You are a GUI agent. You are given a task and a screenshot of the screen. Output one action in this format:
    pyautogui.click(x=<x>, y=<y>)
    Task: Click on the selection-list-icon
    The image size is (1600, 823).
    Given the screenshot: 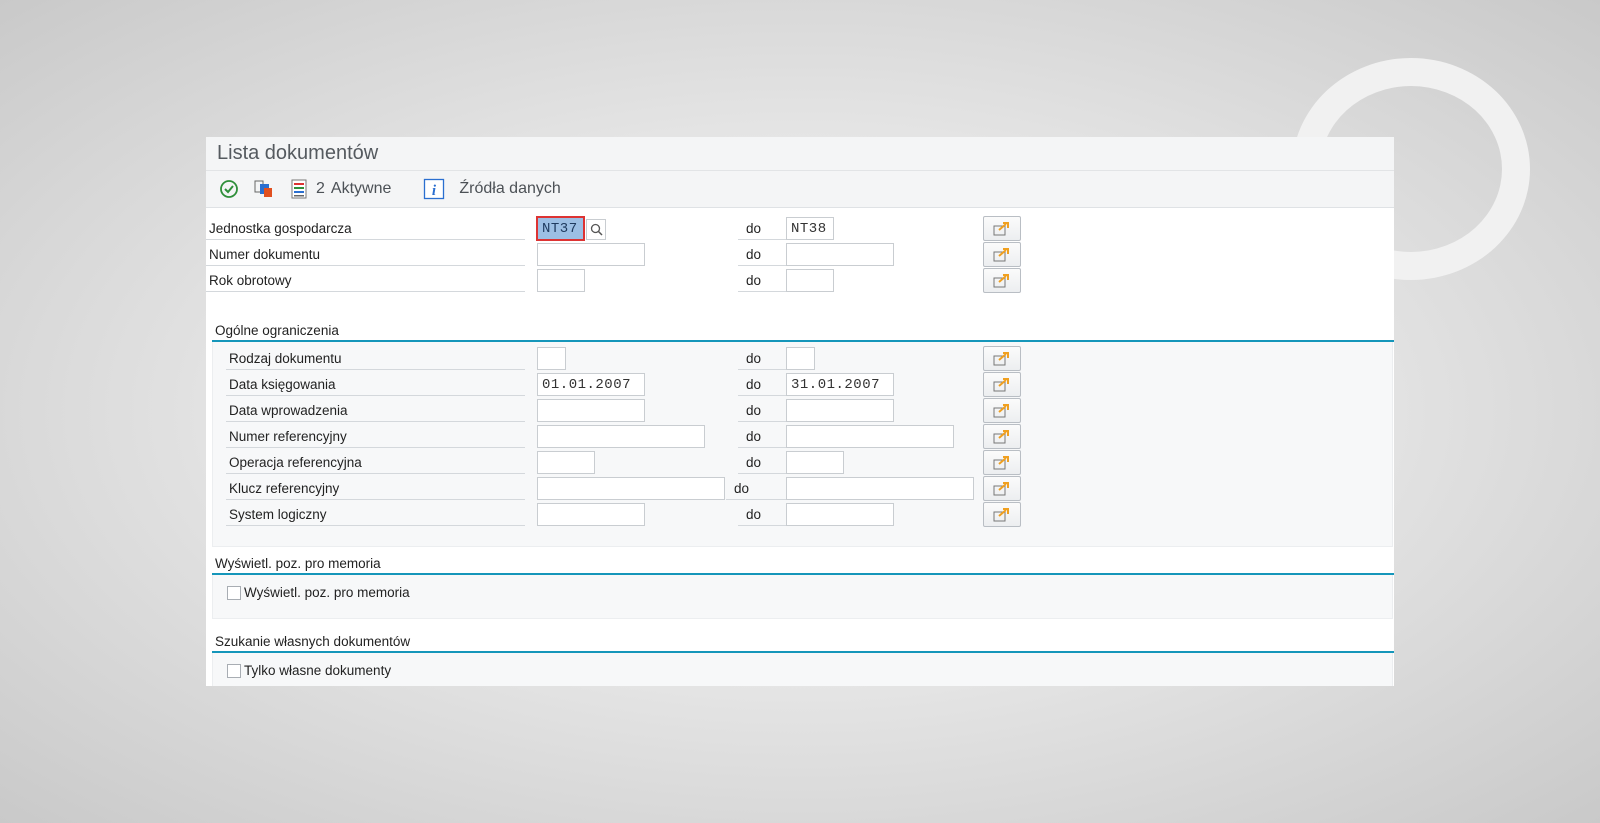 What is the action you would take?
    pyautogui.click(x=299, y=189)
    